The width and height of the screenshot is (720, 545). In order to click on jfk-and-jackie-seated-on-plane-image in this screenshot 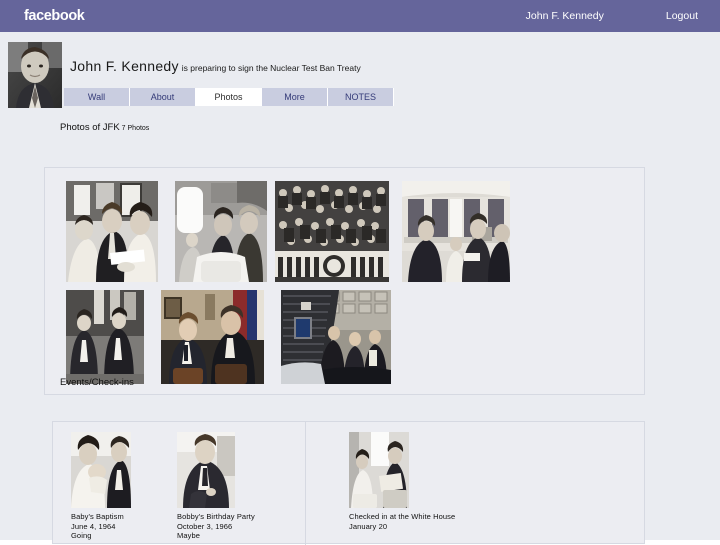, I will do `click(221, 231)`.